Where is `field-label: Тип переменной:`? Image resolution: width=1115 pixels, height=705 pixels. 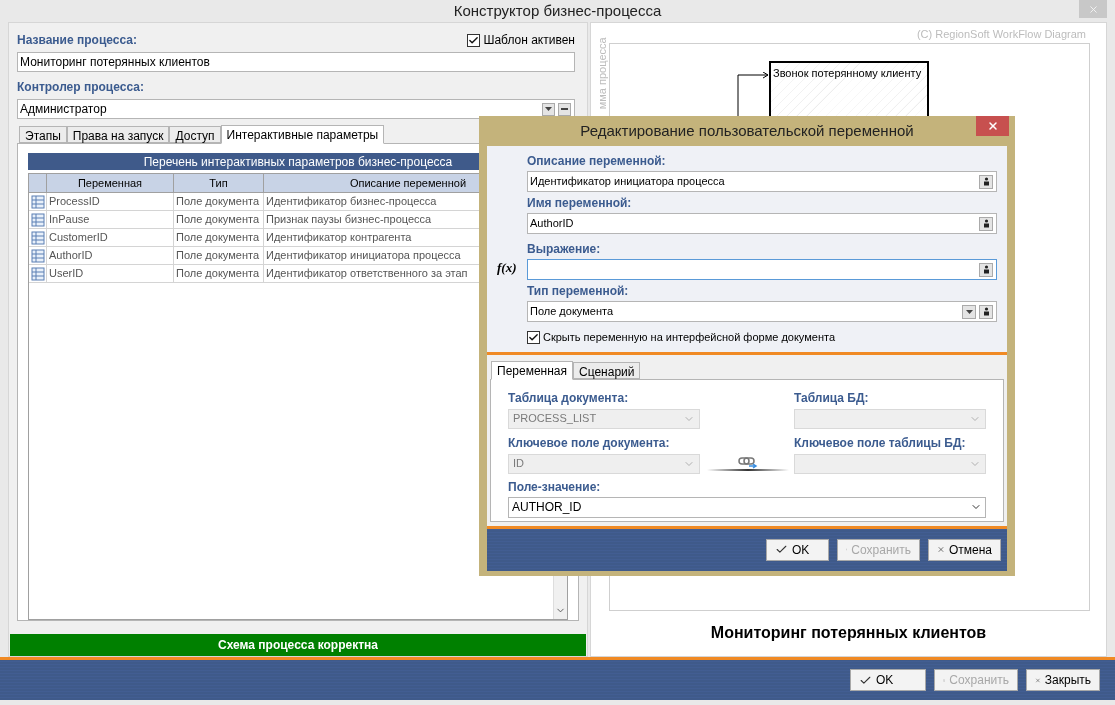
field-label: Тип переменной: is located at coordinates (578, 291).